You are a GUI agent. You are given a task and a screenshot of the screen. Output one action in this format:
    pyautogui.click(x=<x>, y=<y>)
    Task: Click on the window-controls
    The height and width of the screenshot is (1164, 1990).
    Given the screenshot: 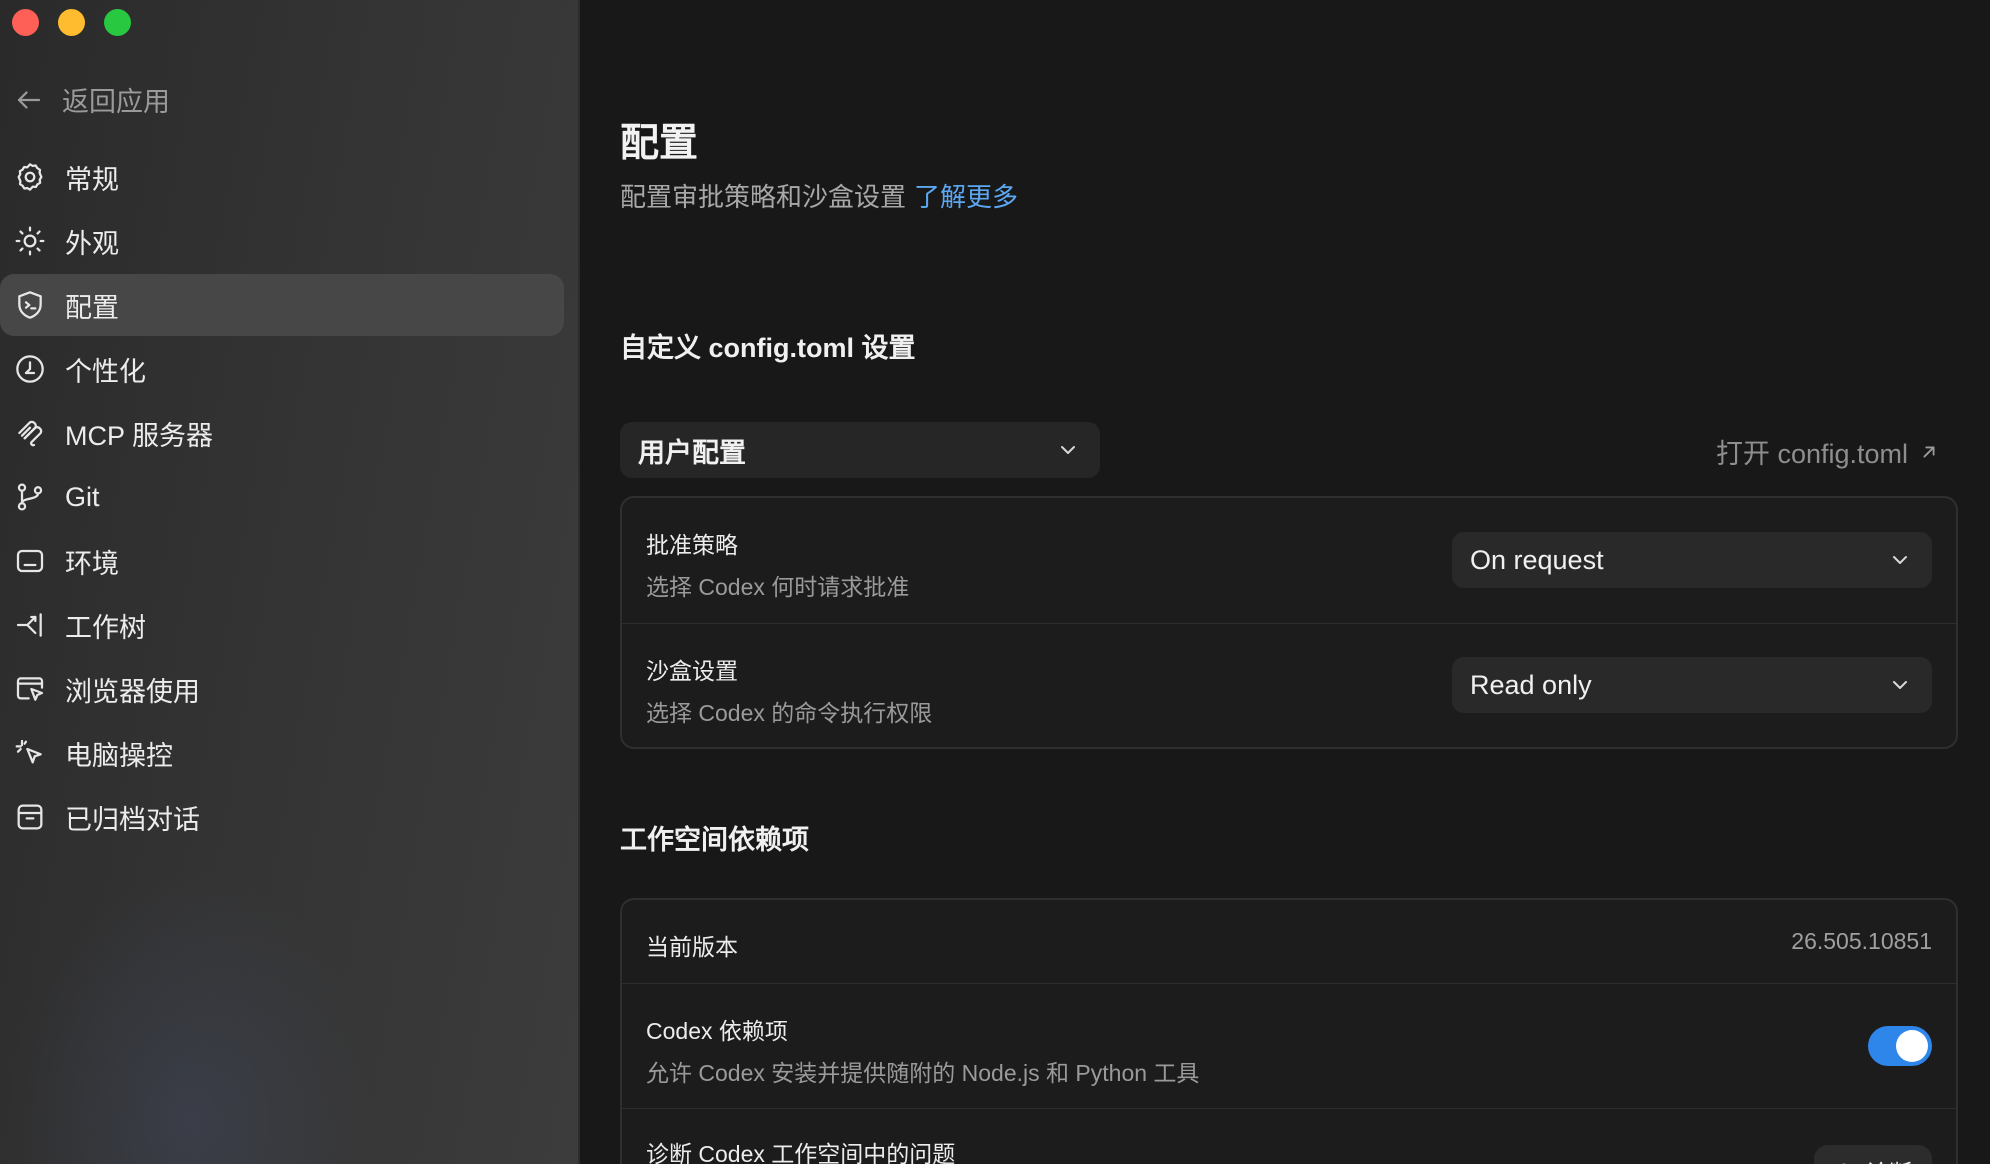 What is the action you would take?
    pyautogui.click(x=71, y=22)
    